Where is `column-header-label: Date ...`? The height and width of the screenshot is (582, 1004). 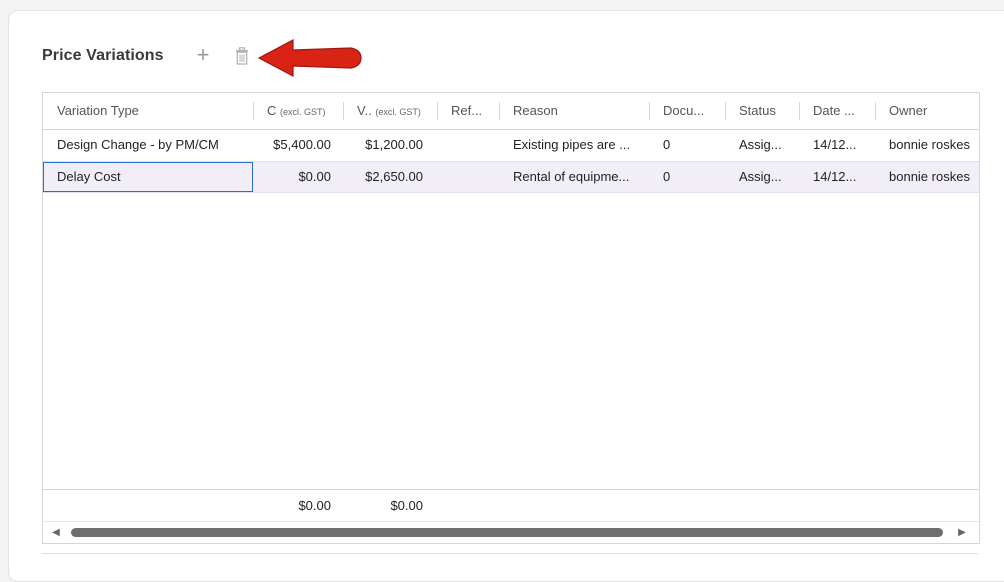
column-header-label: Date ... is located at coordinates (834, 110).